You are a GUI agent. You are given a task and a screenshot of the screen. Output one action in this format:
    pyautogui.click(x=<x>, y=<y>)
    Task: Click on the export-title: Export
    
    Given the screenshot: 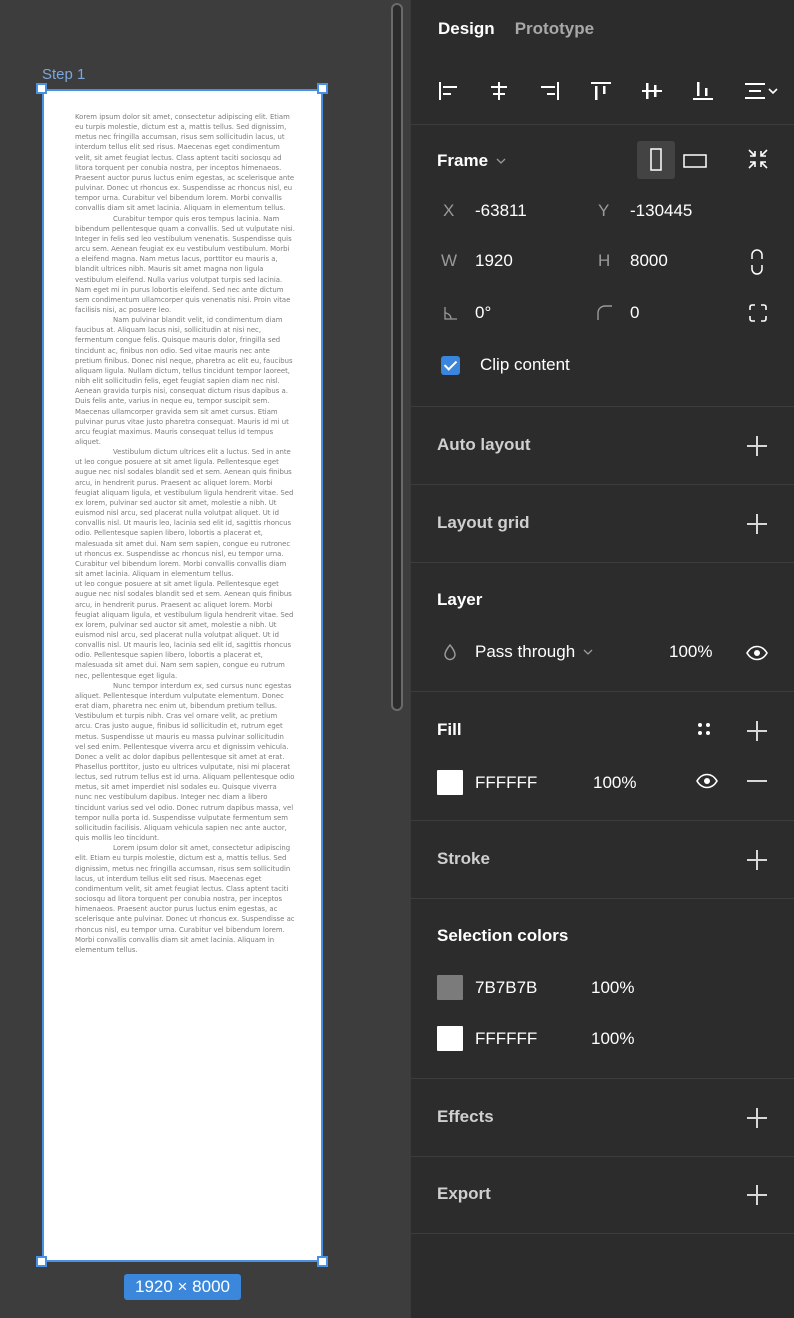 What is the action you would take?
    pyautogui.click(x=464, y=1193)
    